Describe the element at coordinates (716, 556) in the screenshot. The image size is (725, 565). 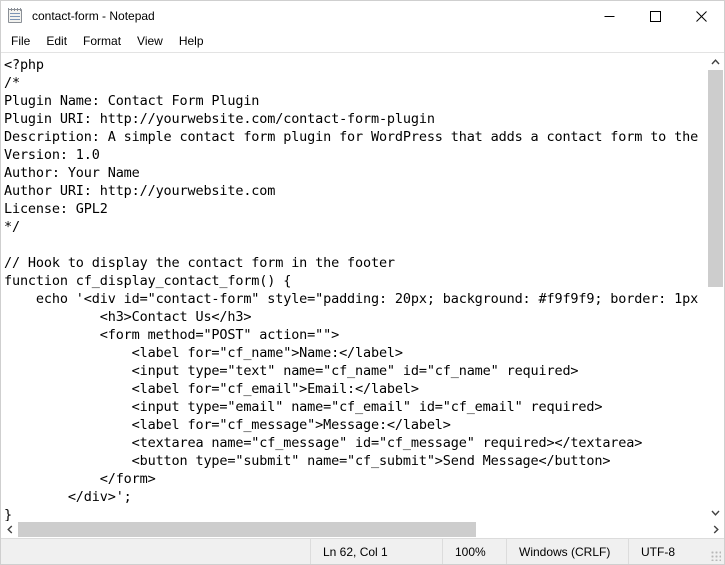
I see `resize-grip` at that location.